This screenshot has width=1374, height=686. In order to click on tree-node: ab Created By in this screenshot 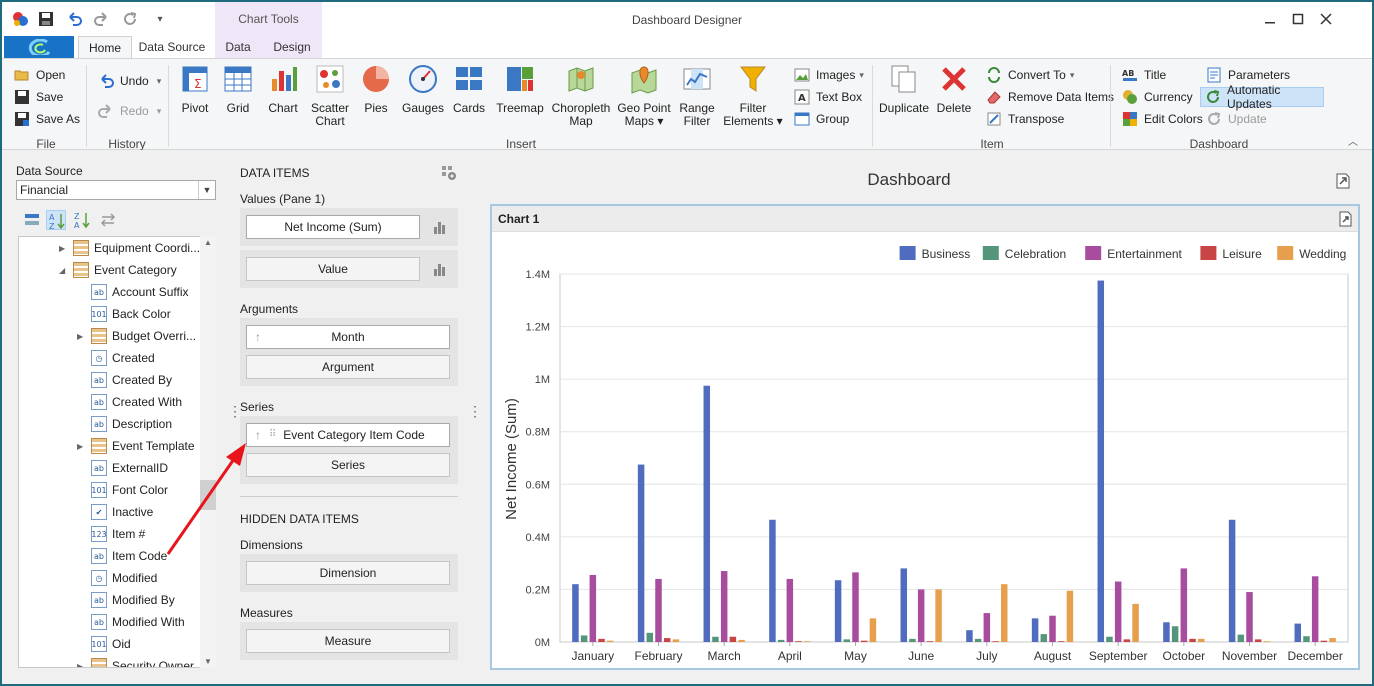, I will do `click(124, 380)`.